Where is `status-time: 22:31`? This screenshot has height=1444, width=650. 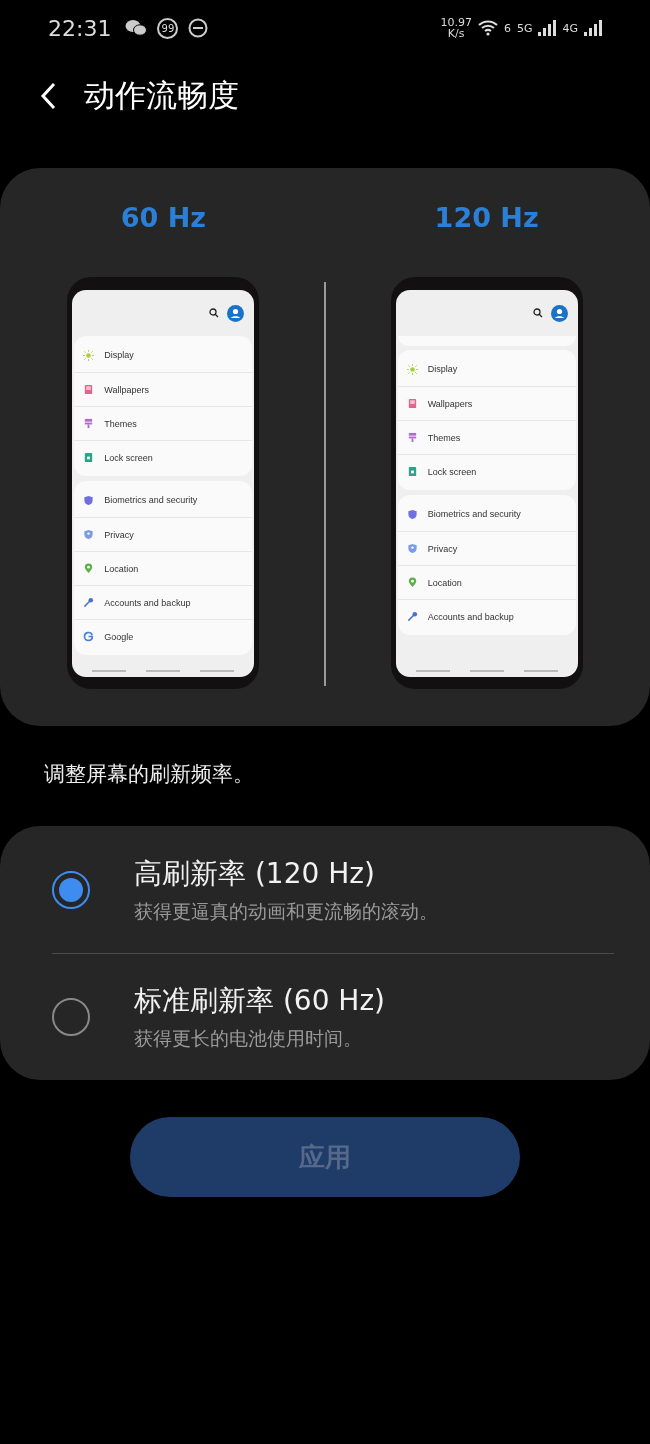
status-time: 22:31 is located at coordinates (80, 28).